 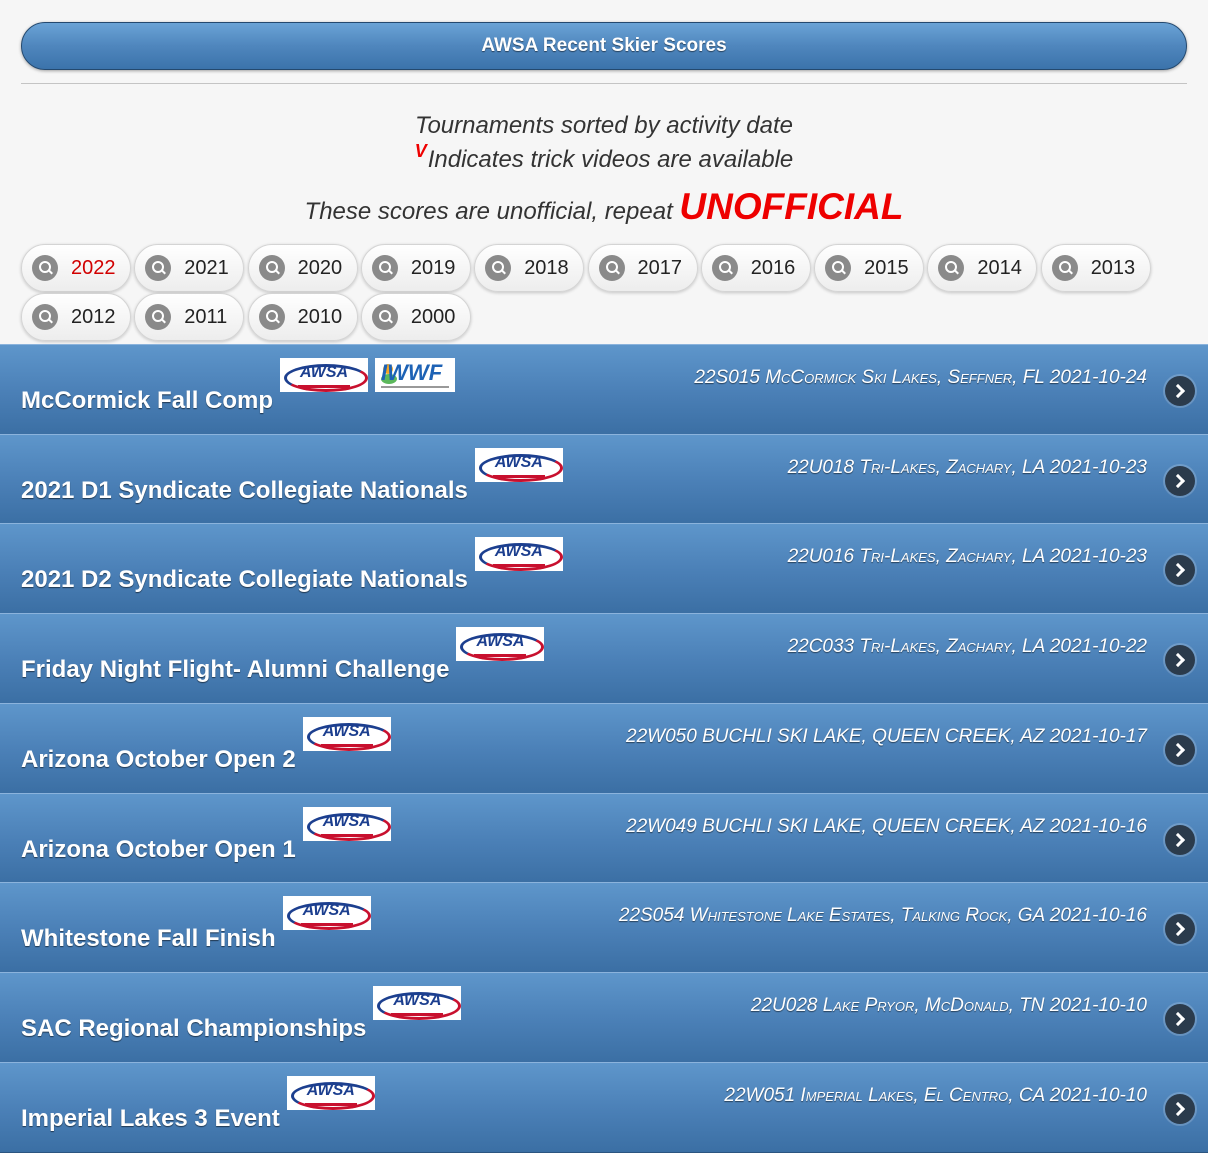 What do you see at coordinates (492, 211) in the screenshot?
I see `unofficial-prefix: These scores are unofficial, repeat` at bounding box center [492, 211].